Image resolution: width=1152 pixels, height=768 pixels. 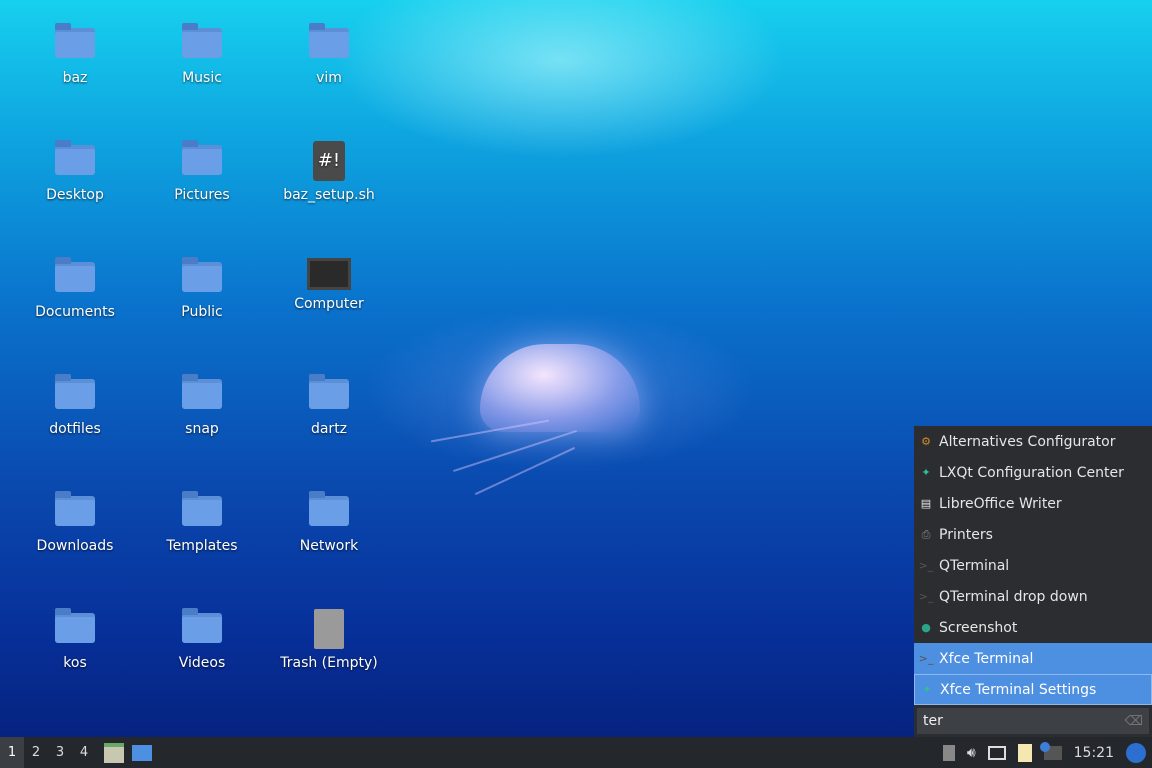 I want to click on desktop-icon: vim, so click(x=329, y=54).